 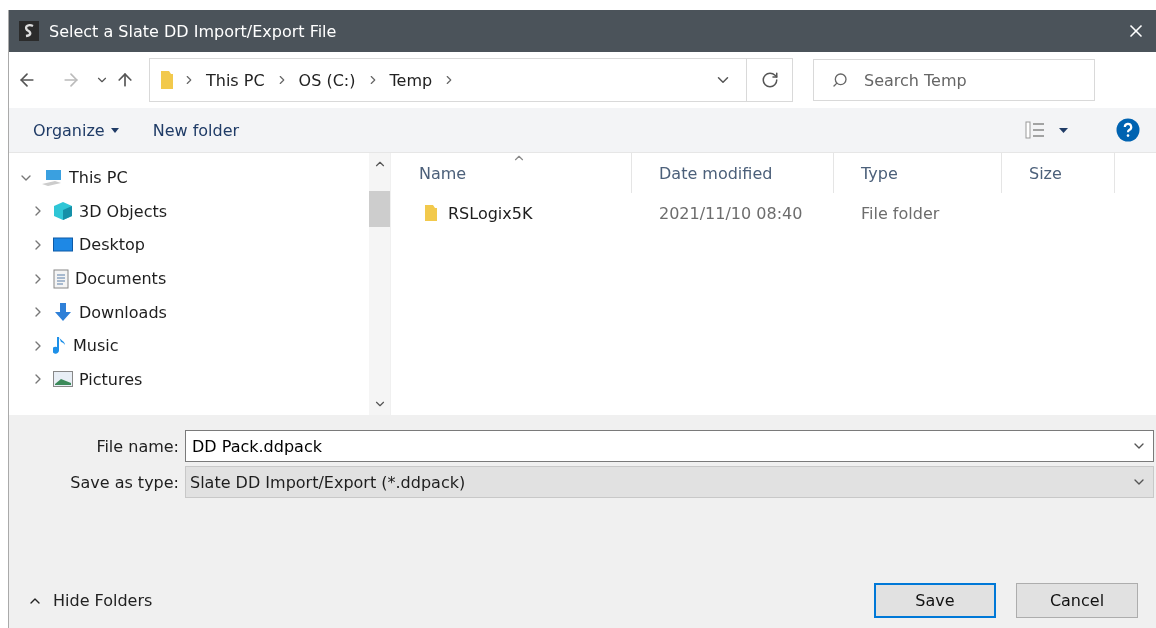 What do you see at coordinates (1077, 600) in the screenshot?
I see `dialog-button: Cancel` at bounding box center [1077, 600].